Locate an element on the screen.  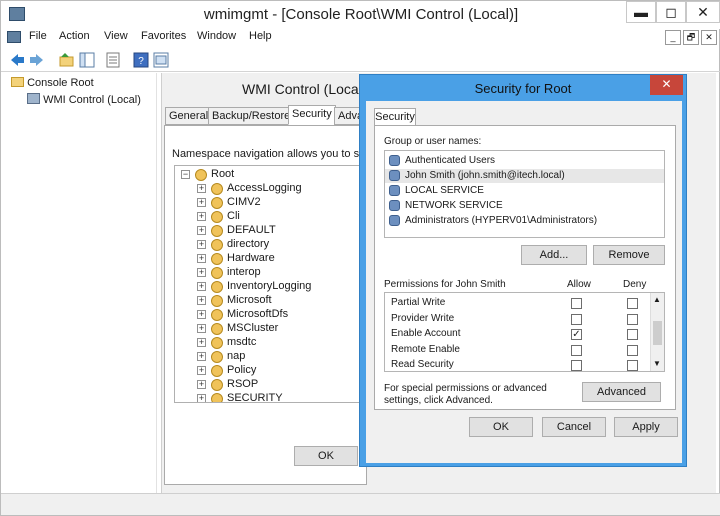
scroll-up-icon: ▲ is located at coordinates (657, 299).